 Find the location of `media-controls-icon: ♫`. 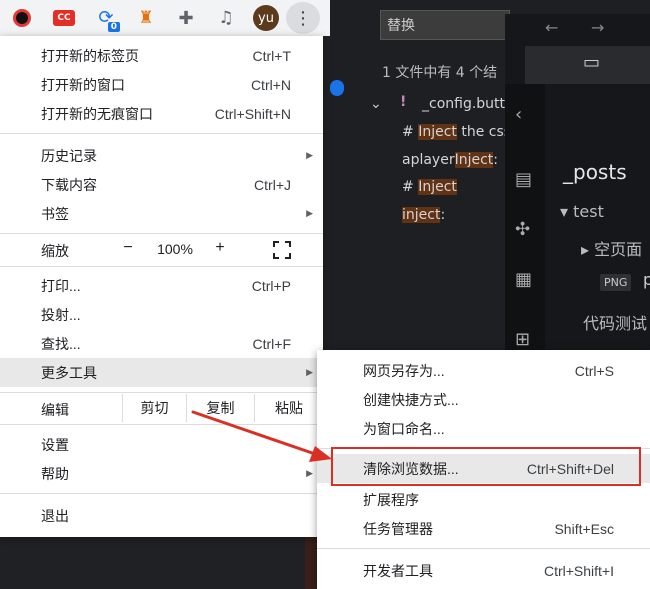

media-controls-icon: ♫ is located at coordinates (226, 18).